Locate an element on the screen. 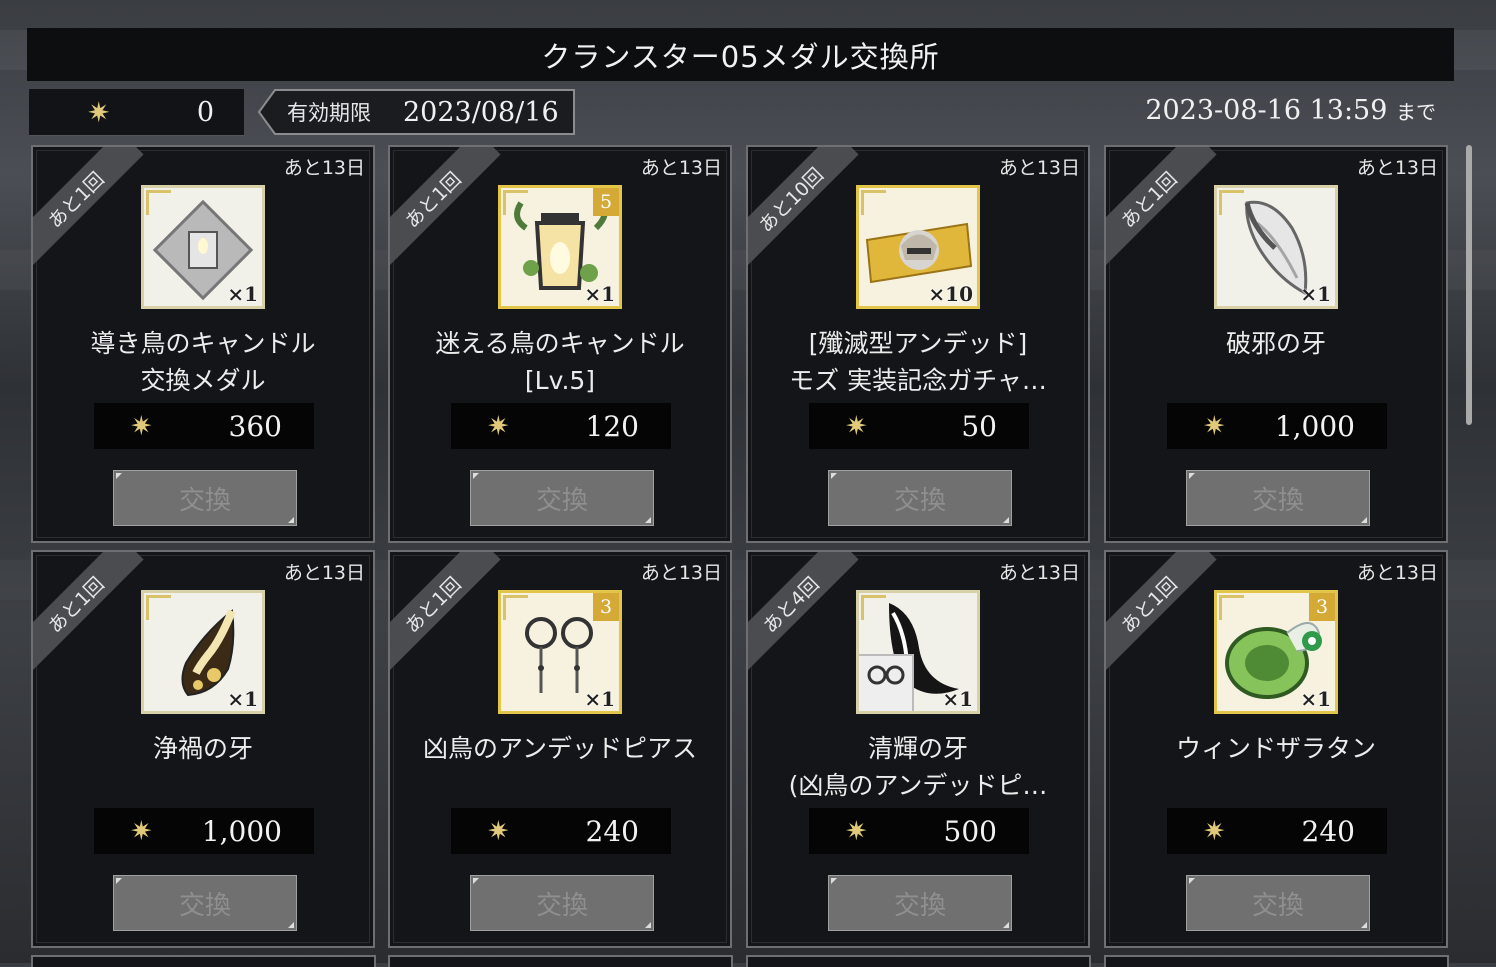 This screenshot has width=1496, height=967. until-datetime: 2023-08-16 13:59 is located at coordinates (1266, 110).